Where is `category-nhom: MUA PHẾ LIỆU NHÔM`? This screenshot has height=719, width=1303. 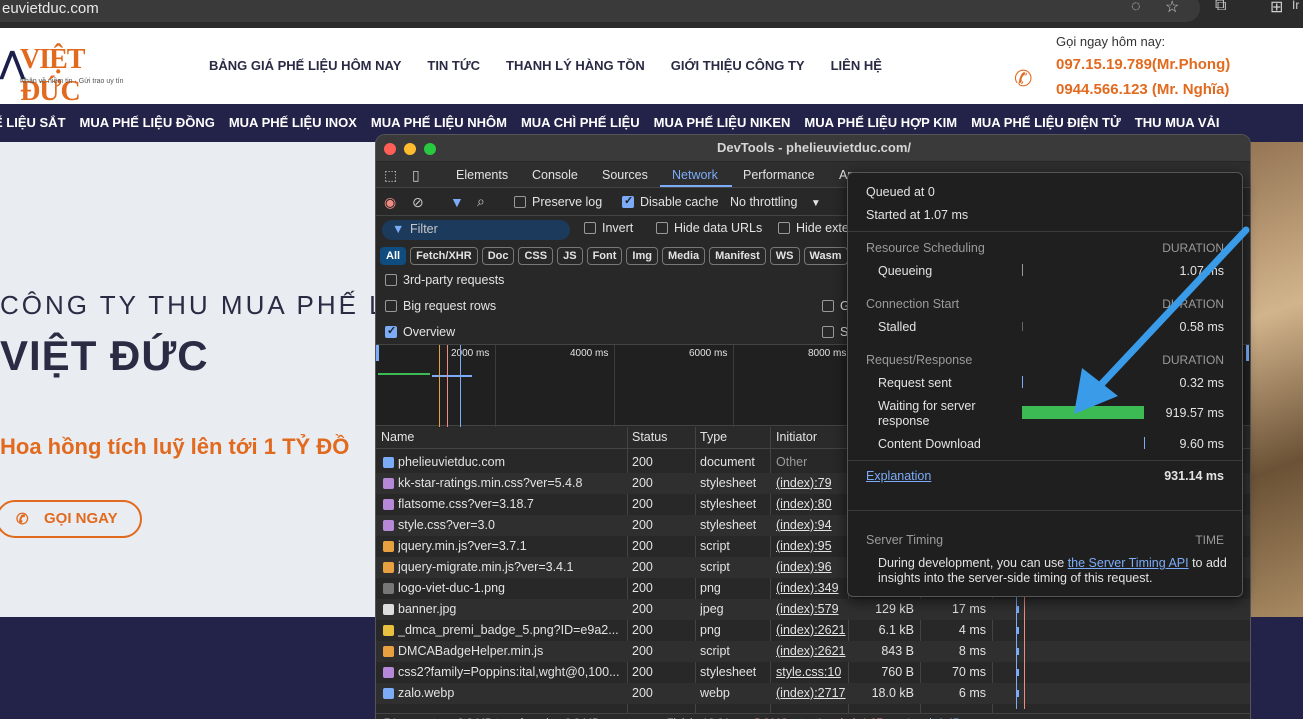
category-nhom: MUA PHẾ LIỆU NHÔM is located at coordinates (439, 122).